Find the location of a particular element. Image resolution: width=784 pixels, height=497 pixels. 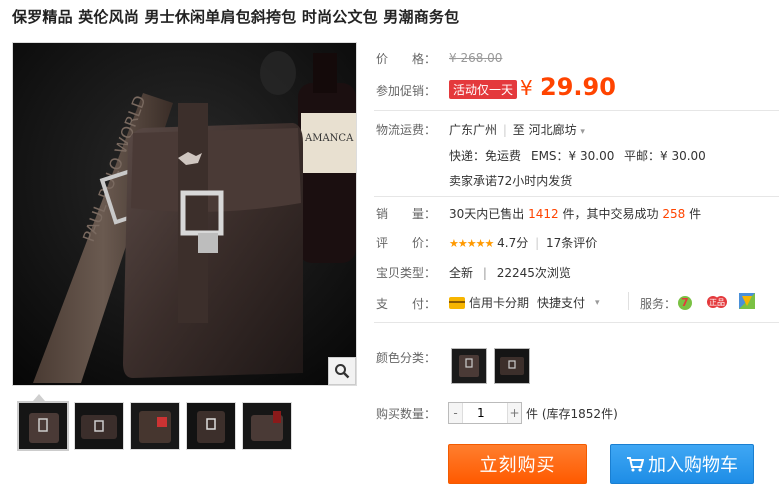

quantity-unit: 件 is located at coordinates (532, 414).